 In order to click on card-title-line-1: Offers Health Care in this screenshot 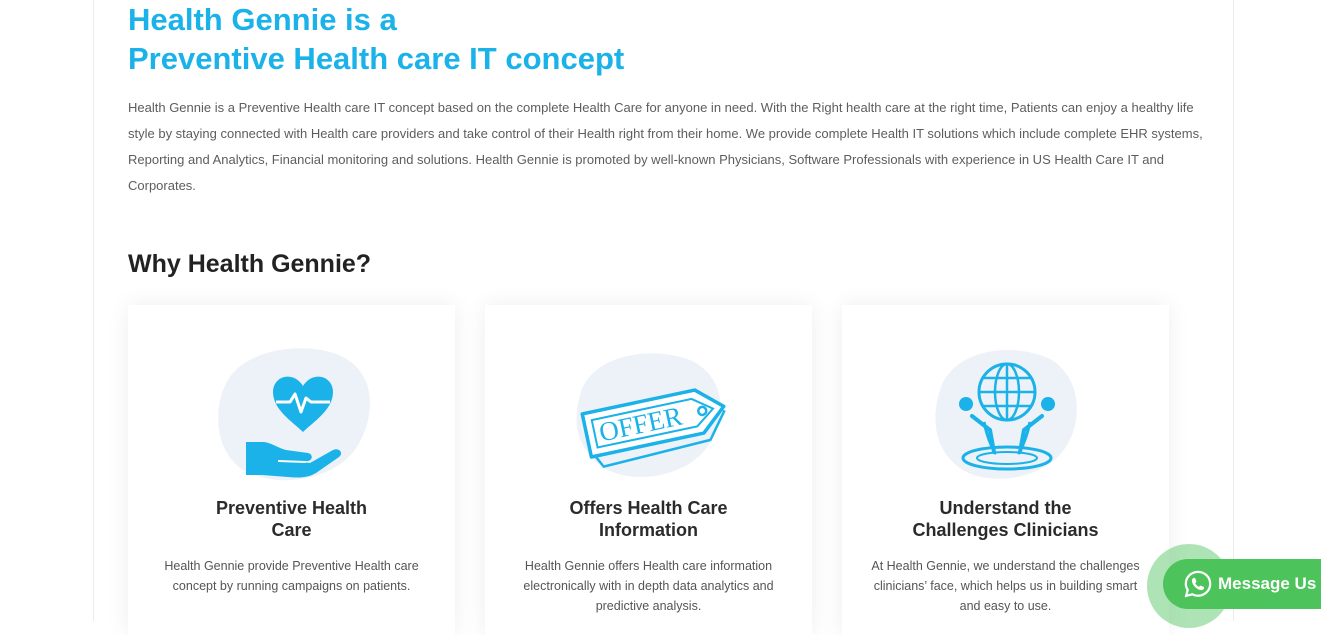, I will do `click(648, 508)`.